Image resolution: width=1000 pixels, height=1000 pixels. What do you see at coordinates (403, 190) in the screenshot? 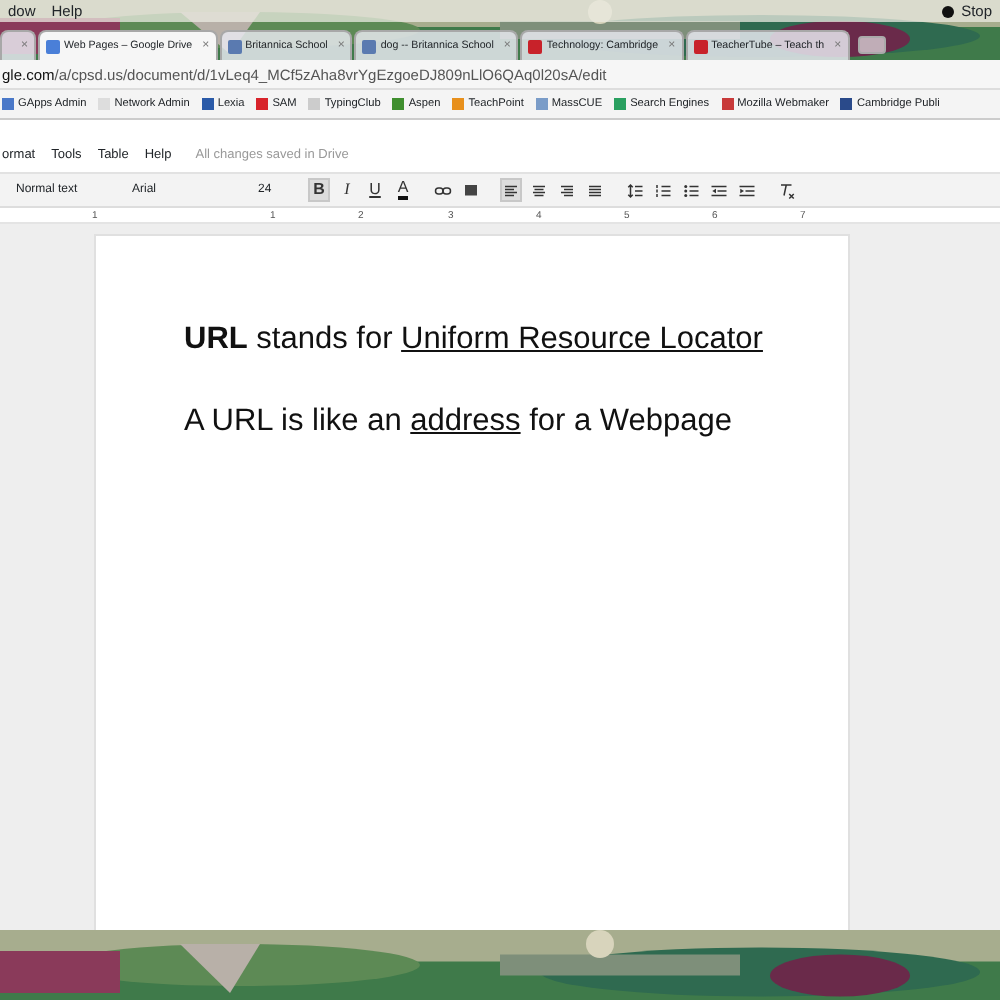
I see `text-color-button: A` at bounding box center [403, 190].